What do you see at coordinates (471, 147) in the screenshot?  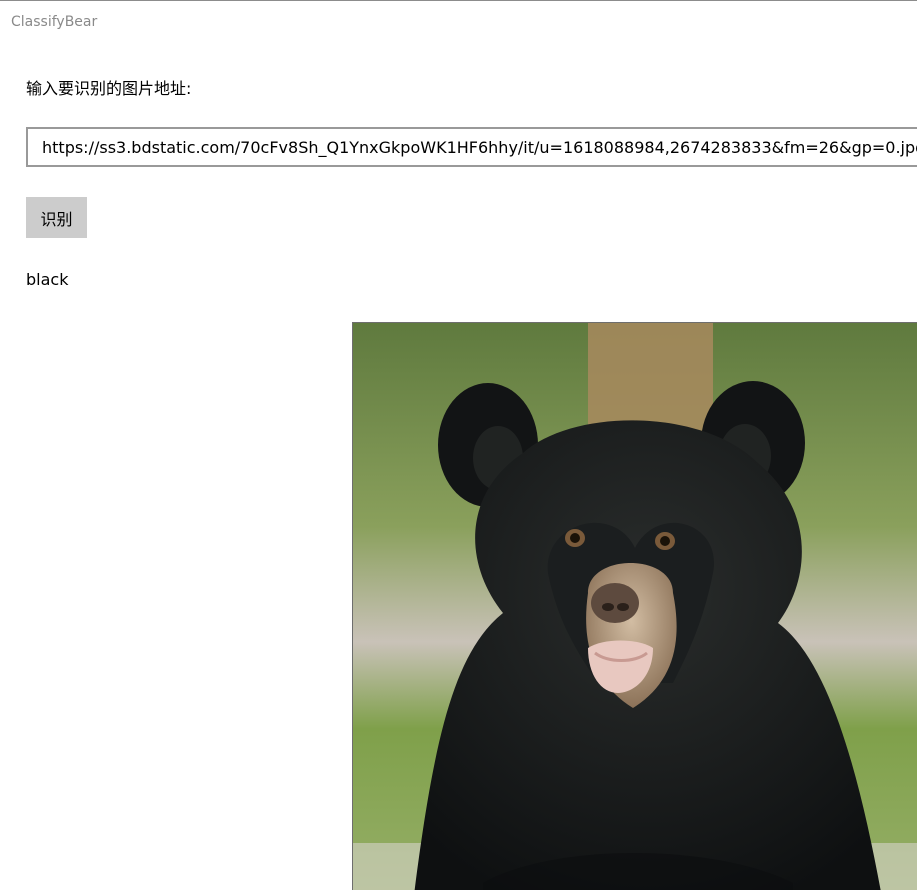 I see `image-url-input` at bounding box center [471, 147].